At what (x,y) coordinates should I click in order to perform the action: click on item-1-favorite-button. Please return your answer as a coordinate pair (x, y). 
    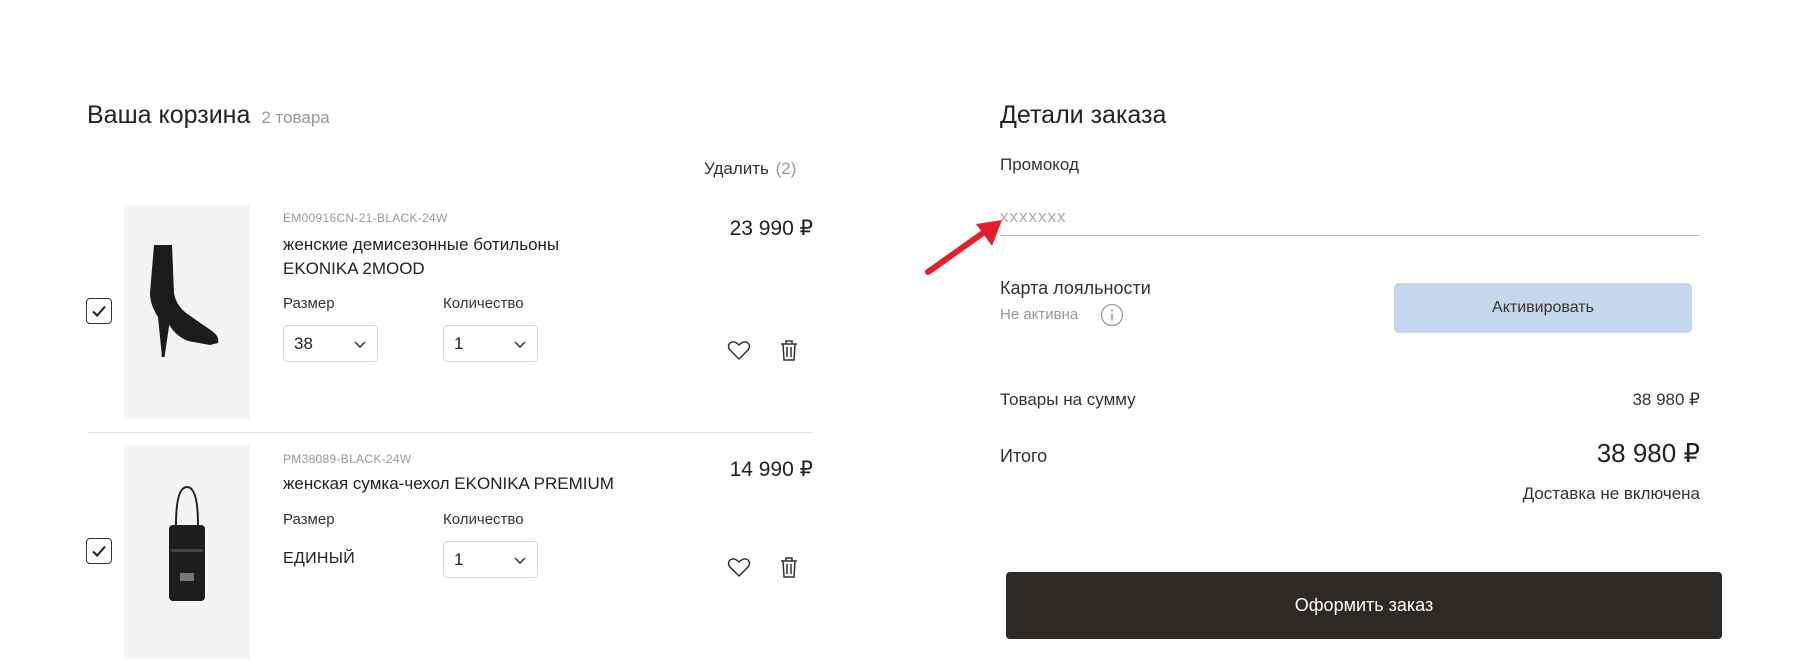
    Looking at the image, I should click on (739, 350).